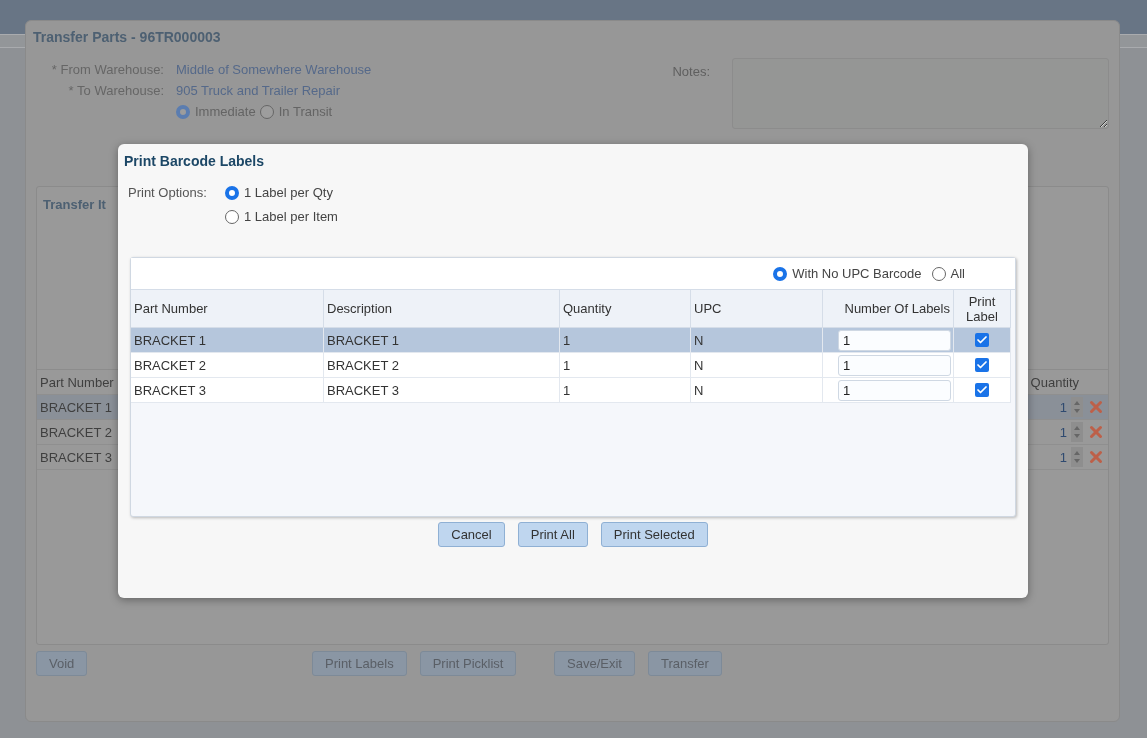 This screenshot has height=738, width=1147. Describe the element at coordinates (888, 309) in the screenshot. I see `column-header: Number Of Labels` at that location.